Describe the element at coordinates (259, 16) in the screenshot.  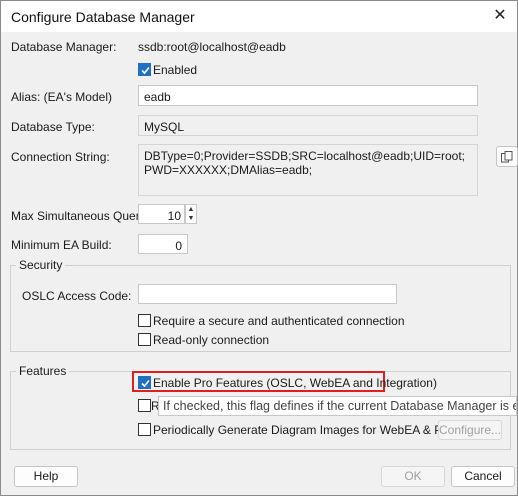
I see `title-bar: Configure Database Manager ✕` at that location.